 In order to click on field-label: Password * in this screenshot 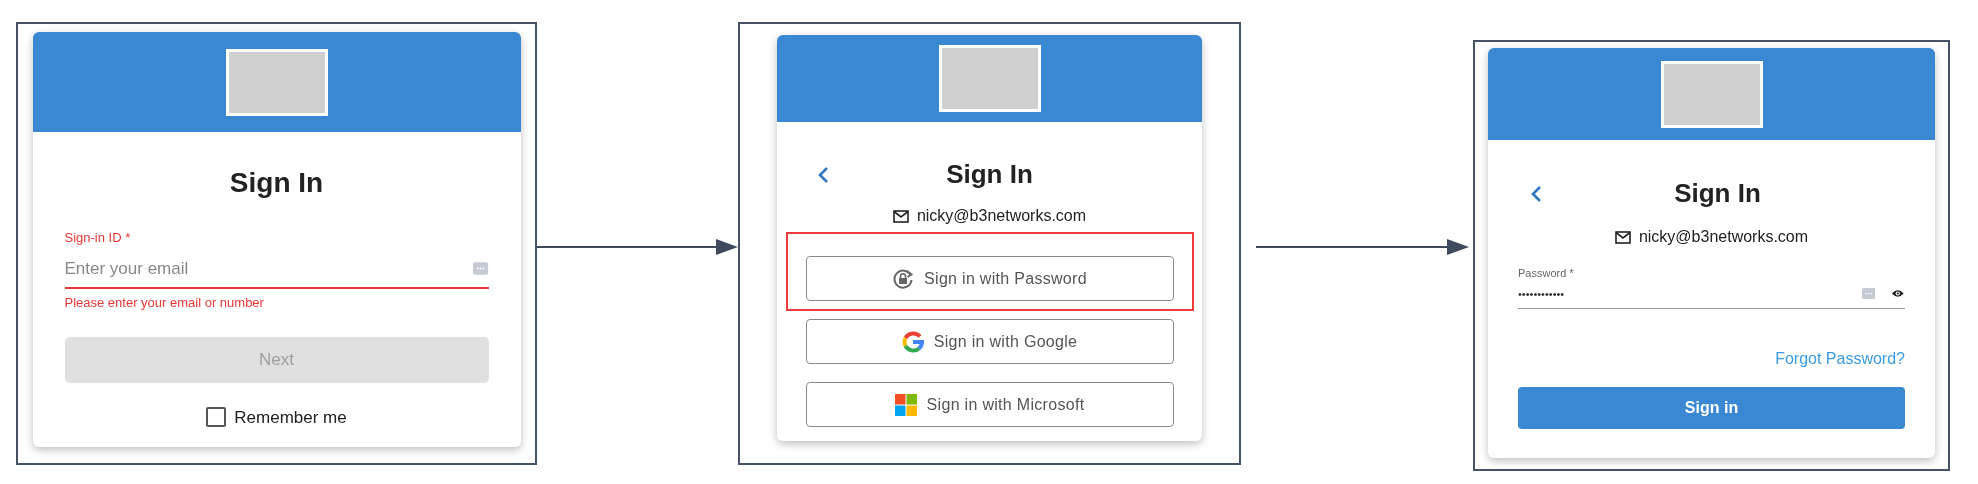, I will do `click(1546, 273)`.